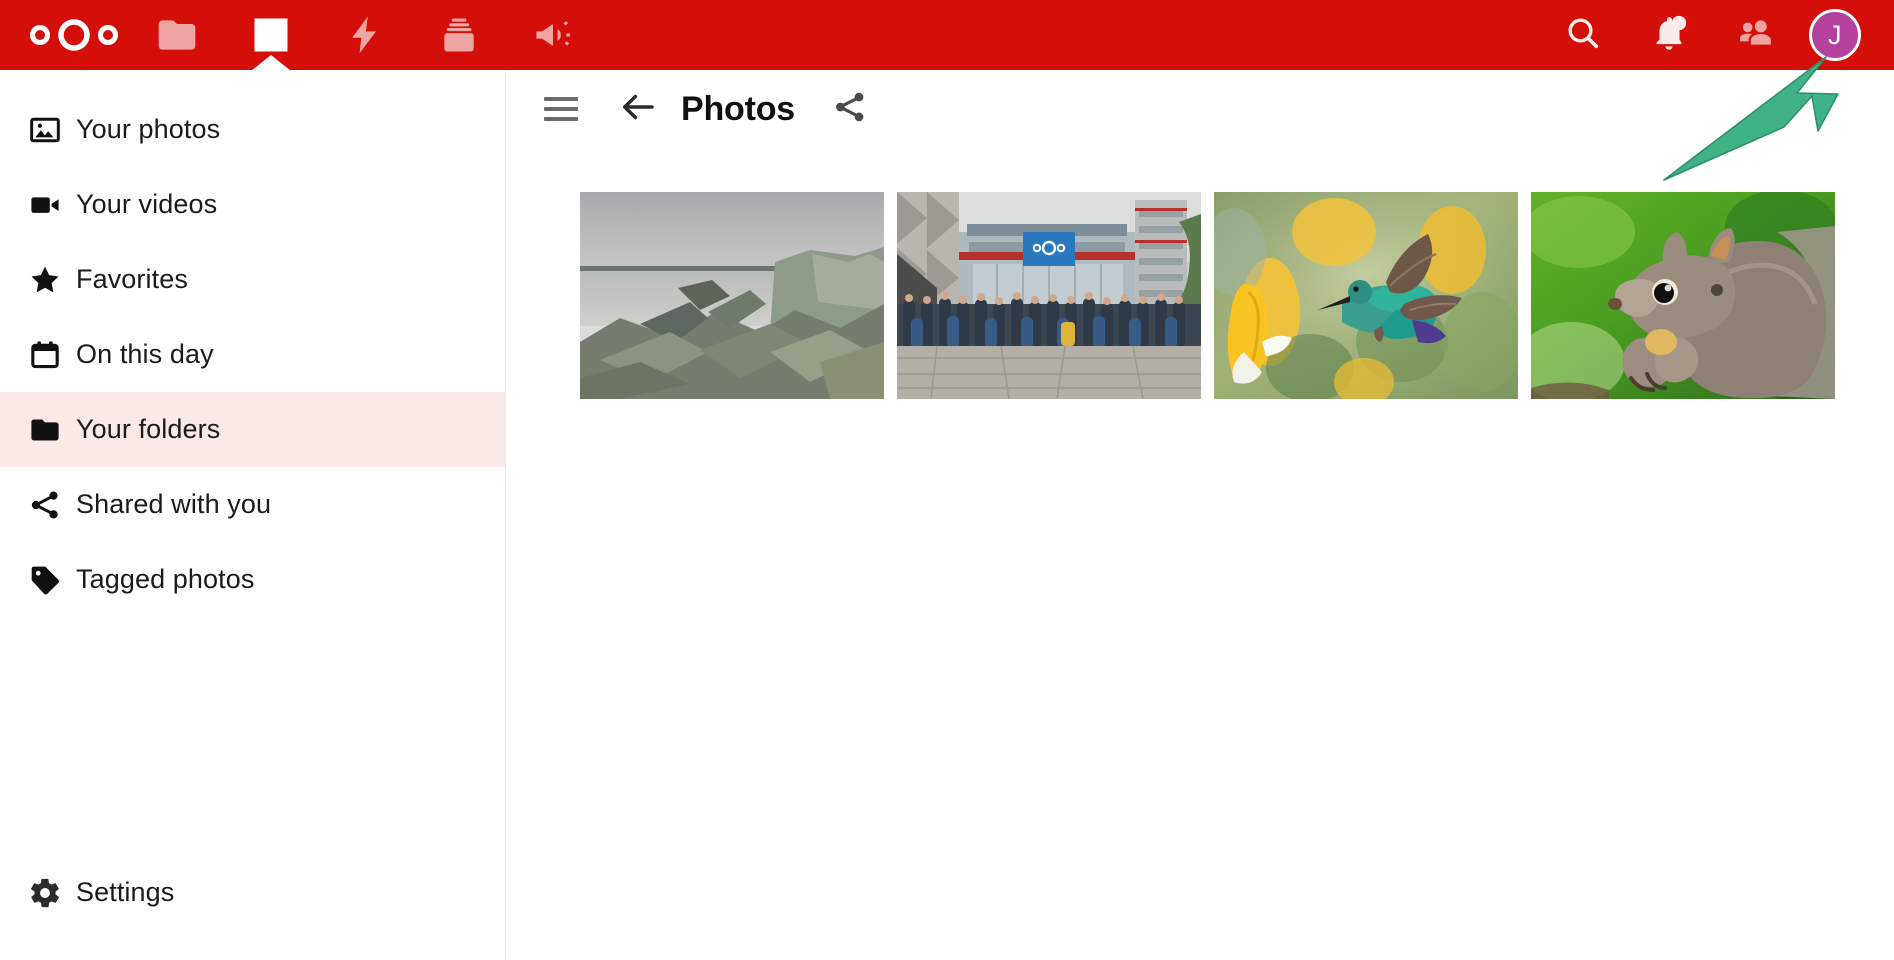 The image size is (1894, 960). What do you see at coordinates (1366, 295) in the screenshot?
I see `photo-thumbnail-hummingbird` at bounding box center [1366, 295].